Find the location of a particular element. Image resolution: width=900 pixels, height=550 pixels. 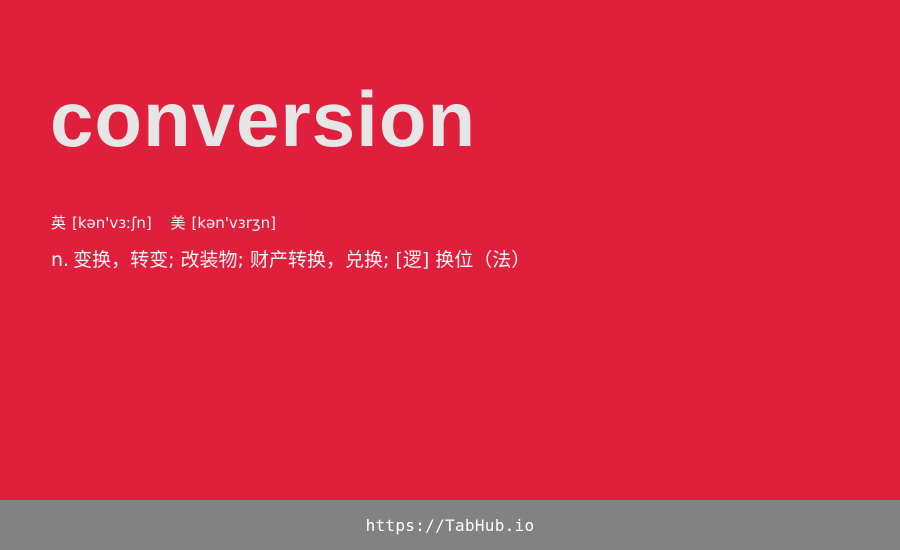

phonetics-row: 英 [kən'vɜːʃn] 美 [kən'vɜrʒn] is located at coordinates (170, 223).